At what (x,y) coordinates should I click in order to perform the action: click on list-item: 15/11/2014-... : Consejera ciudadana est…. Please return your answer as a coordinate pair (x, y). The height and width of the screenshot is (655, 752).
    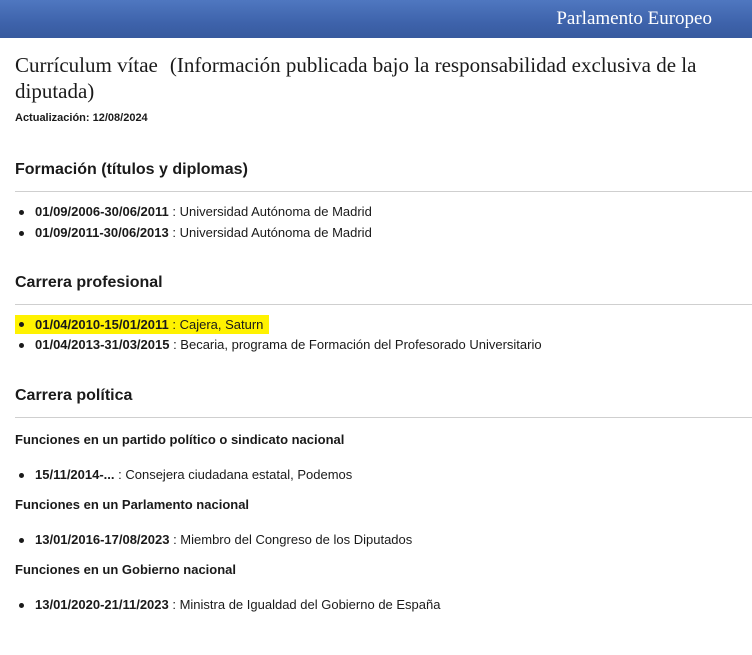
    Looking at the image, I should click on (383, 476).